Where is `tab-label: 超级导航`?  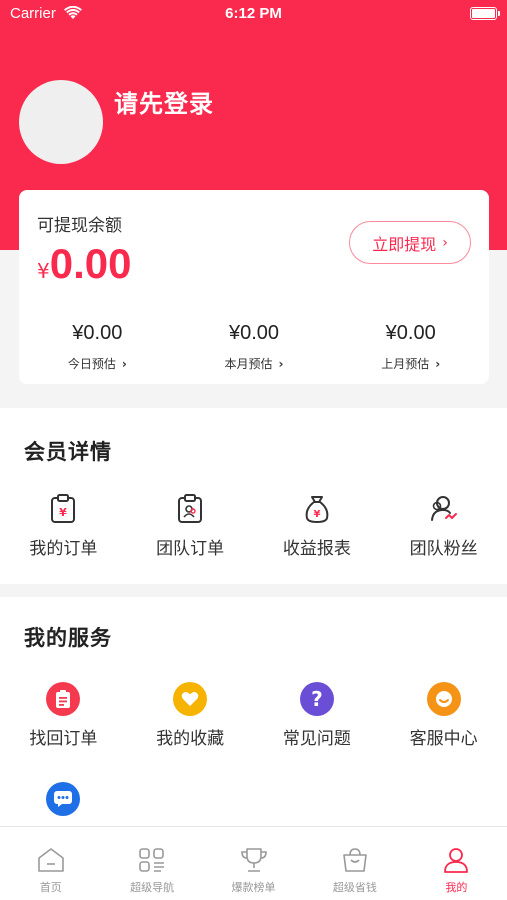
tab-label: 超级导航 is located at coordinates (152, 887).